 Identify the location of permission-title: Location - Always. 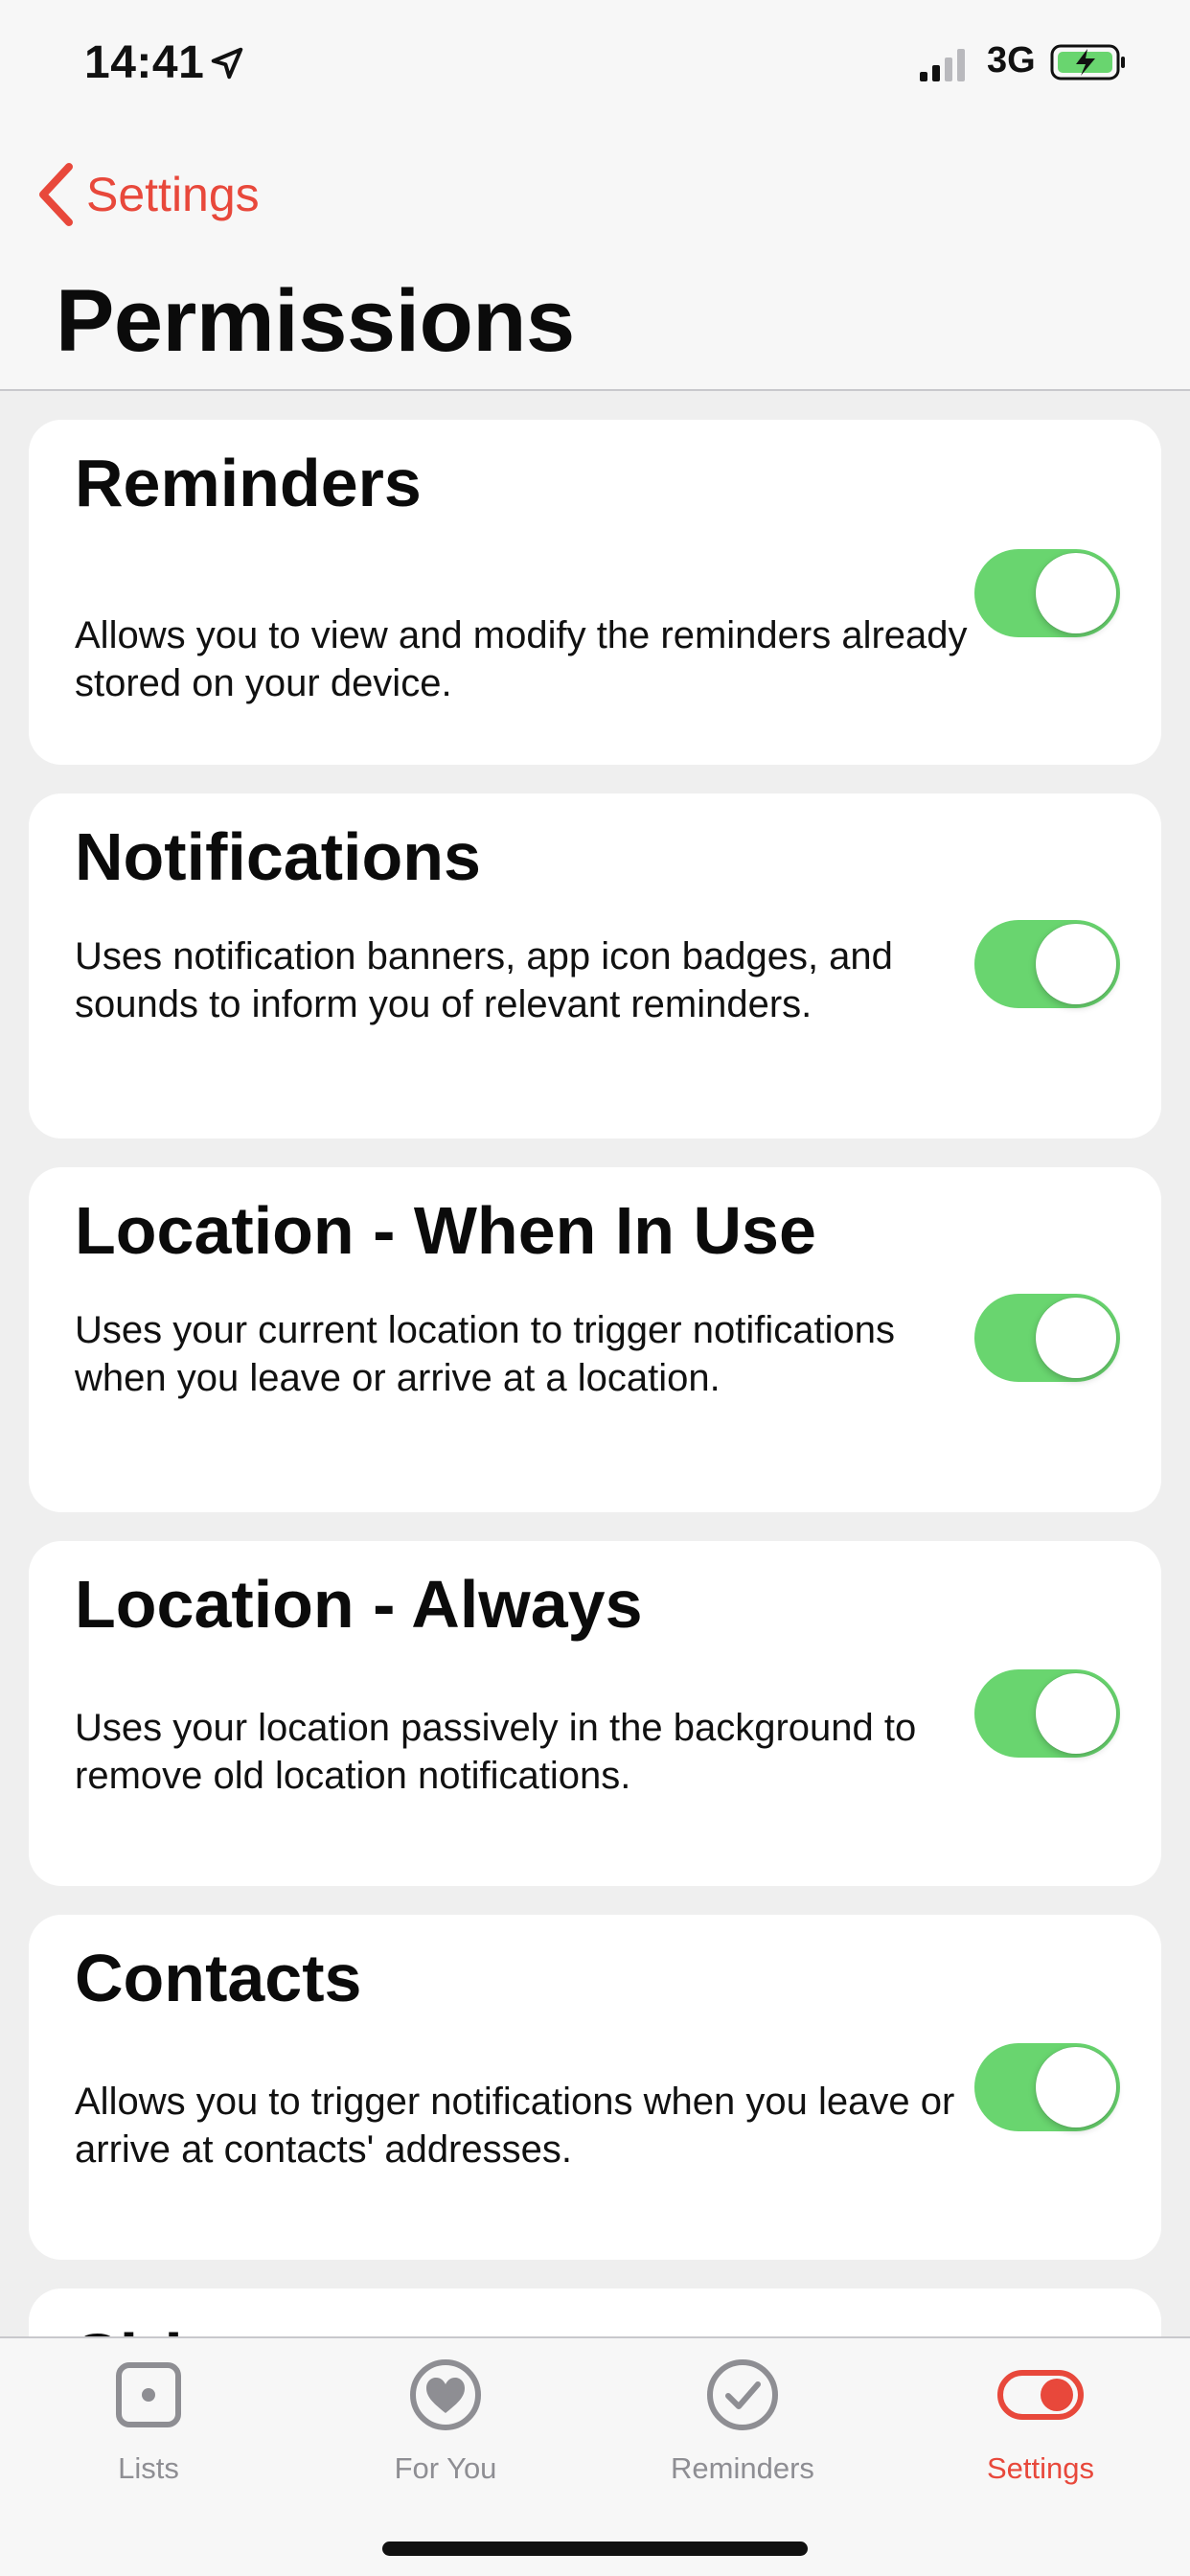
(359, 1604).